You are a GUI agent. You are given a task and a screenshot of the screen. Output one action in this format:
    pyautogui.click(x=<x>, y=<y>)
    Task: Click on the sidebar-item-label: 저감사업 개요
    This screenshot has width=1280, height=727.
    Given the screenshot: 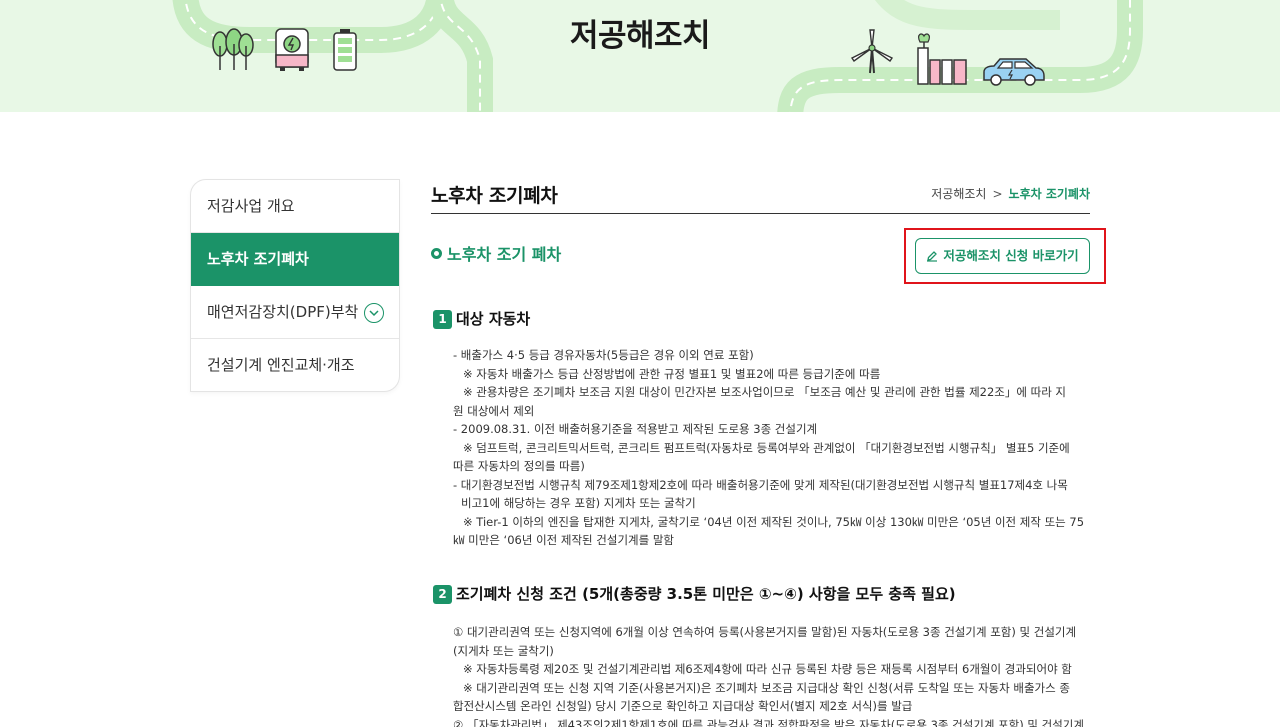 What is the action you would take?
    pyautogui.click(x=251, y=206)
    